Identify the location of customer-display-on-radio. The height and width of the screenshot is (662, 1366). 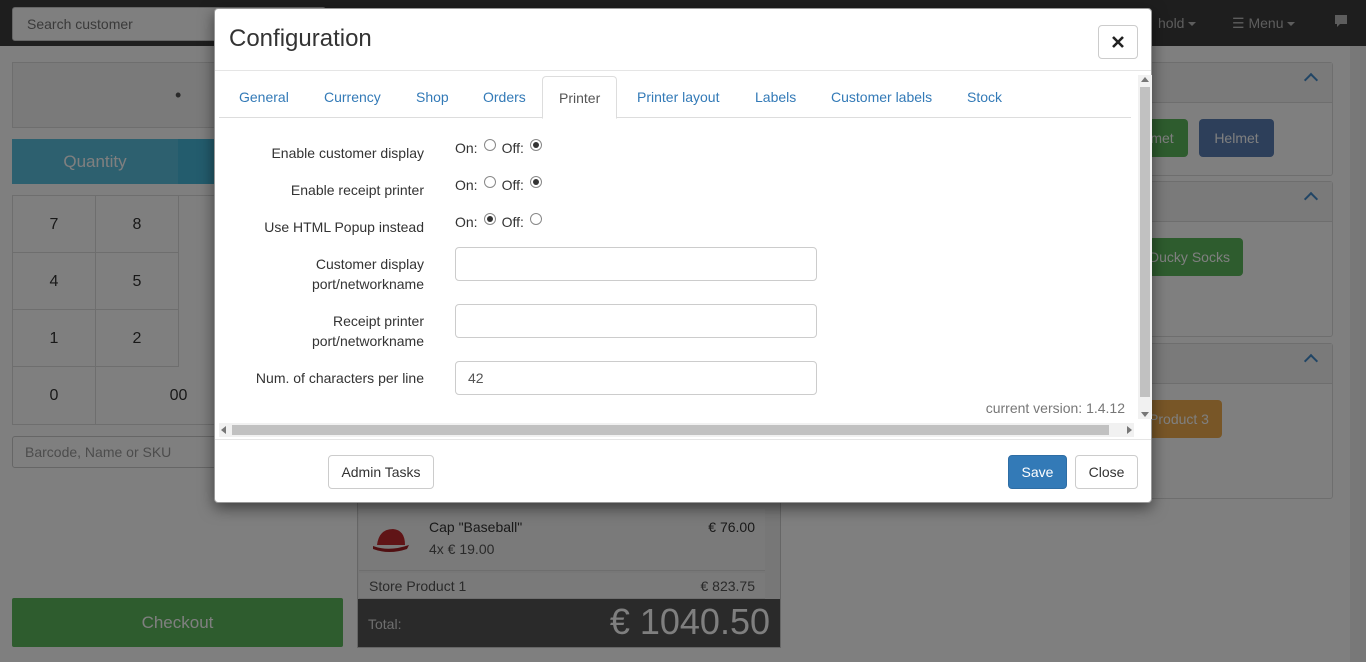
(489, 145).